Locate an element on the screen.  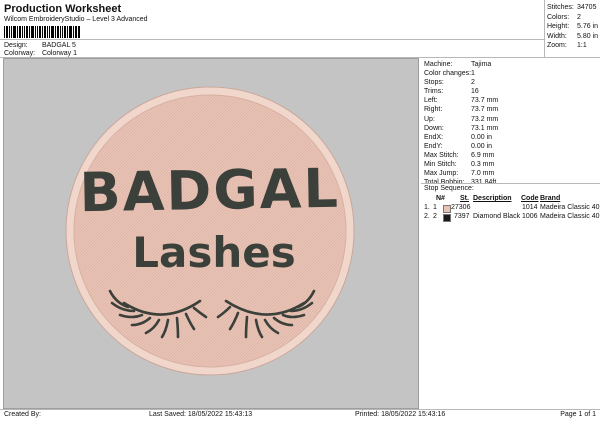
info-label: Right: is located at coordinates (433, 110).